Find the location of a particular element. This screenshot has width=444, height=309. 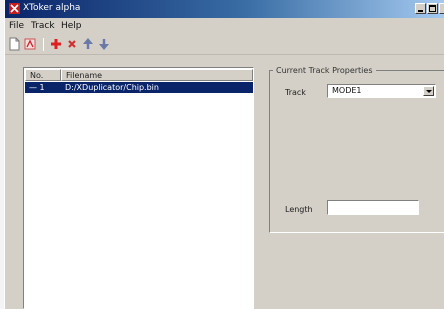

list-header: No. Filename is located at coordinates (139, 75).